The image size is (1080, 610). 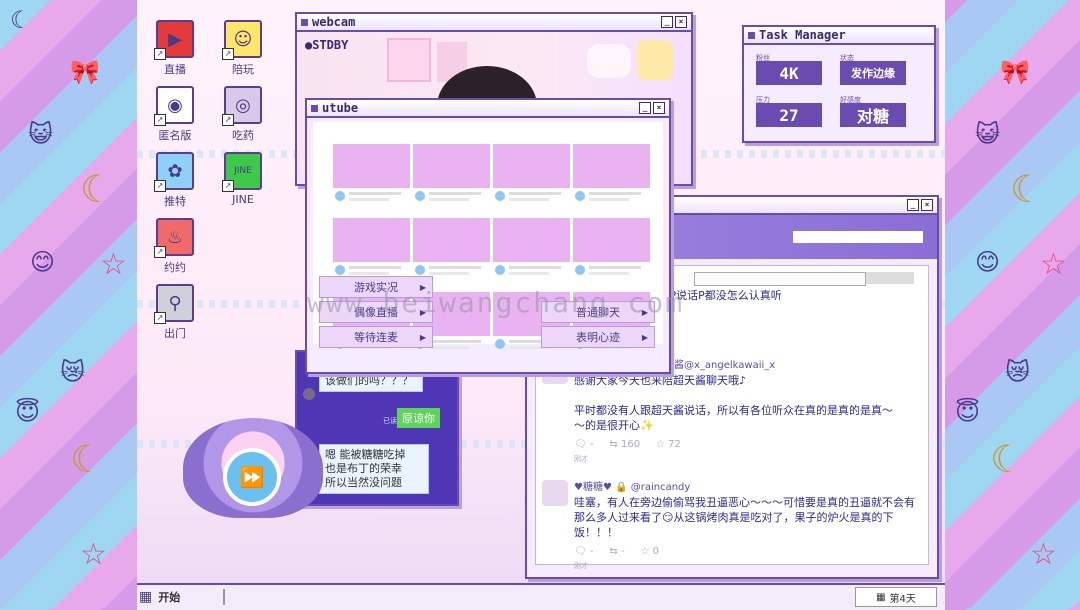 I want to click on twitter-search-input, so click(x=858, y=237).